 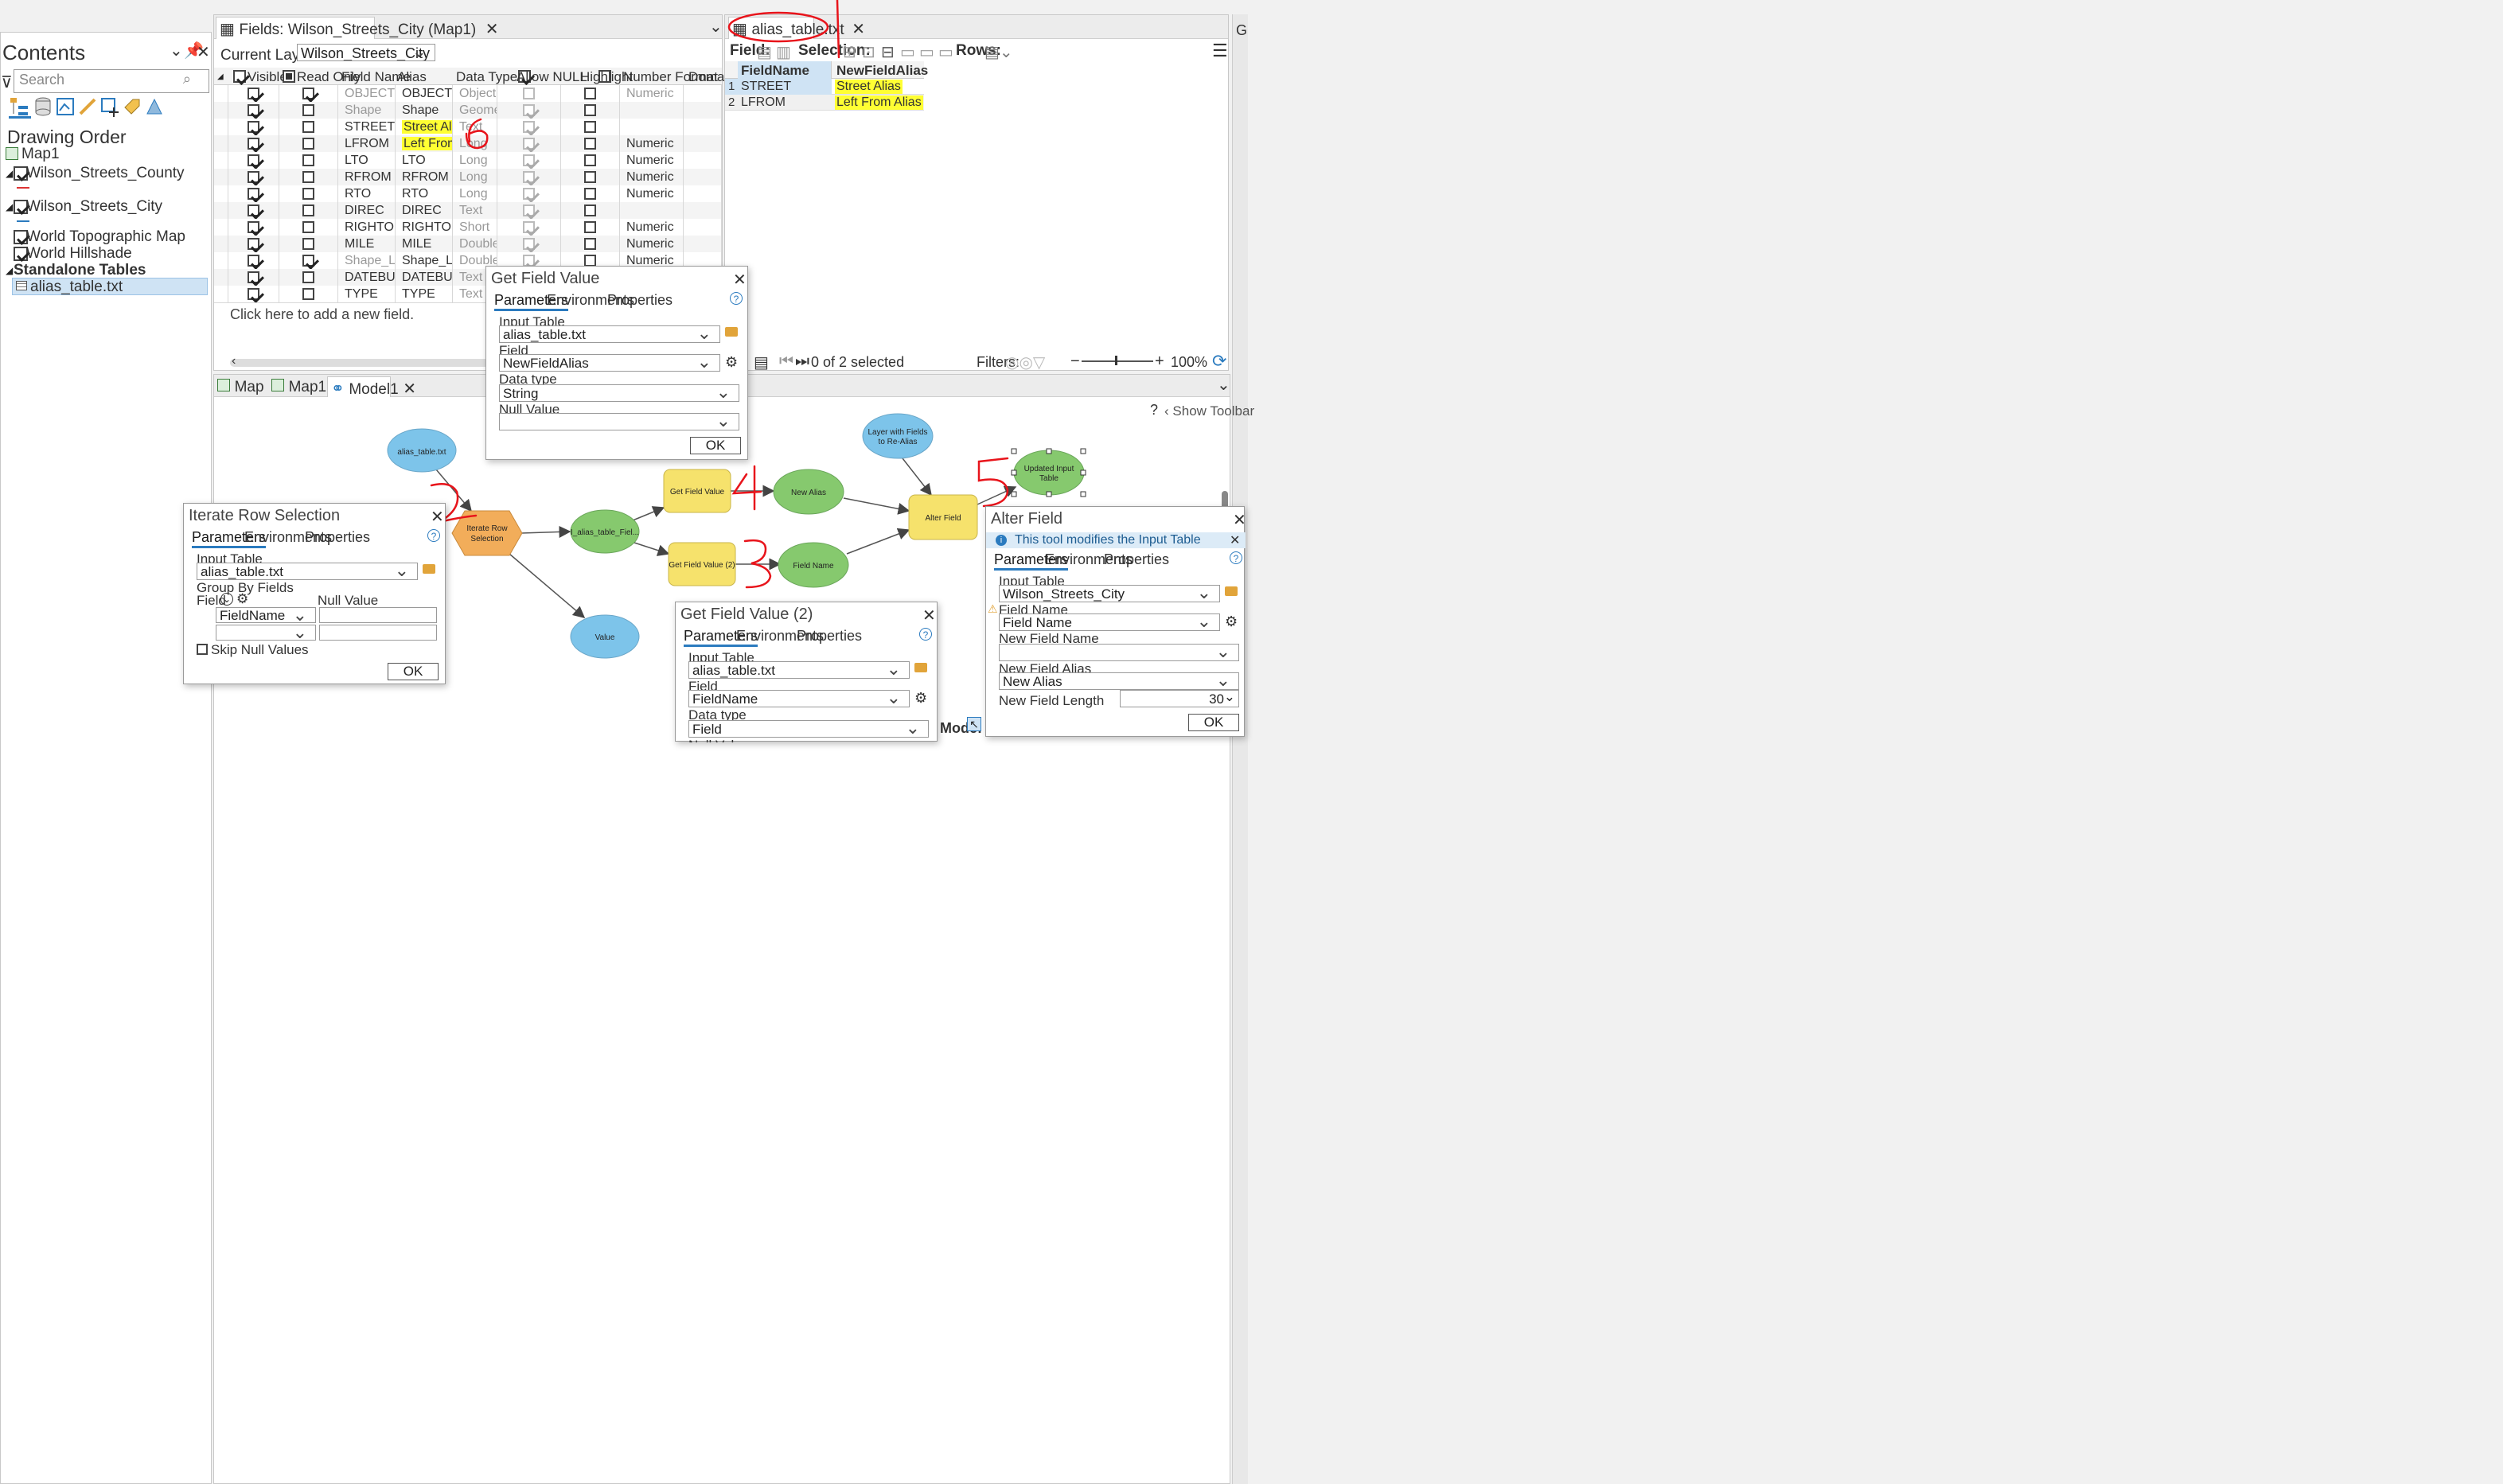 I want to click on list-by-selection-icon, so click(x=65, y=108).